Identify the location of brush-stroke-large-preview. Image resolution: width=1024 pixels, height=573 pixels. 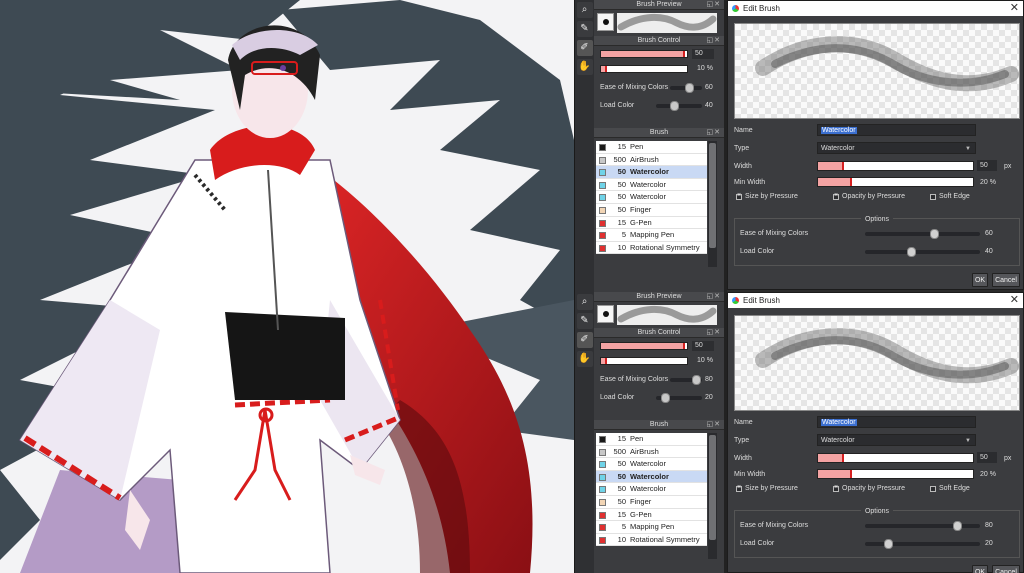
(877, 363).